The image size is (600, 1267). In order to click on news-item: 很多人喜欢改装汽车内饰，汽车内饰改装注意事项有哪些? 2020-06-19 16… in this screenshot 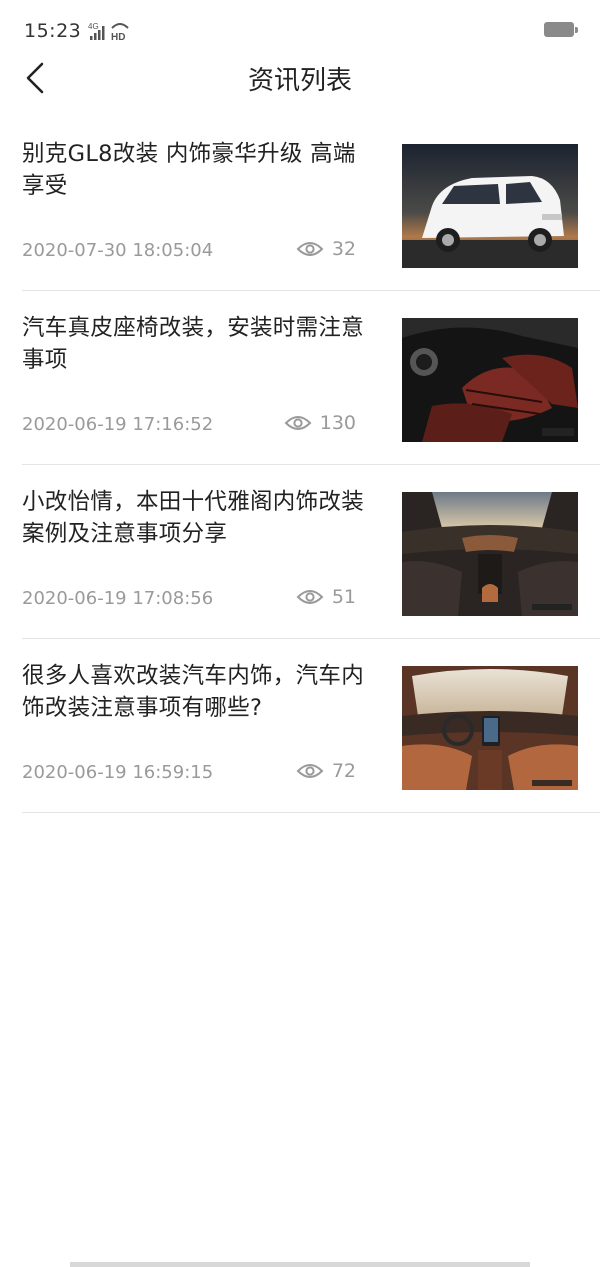, I will do `click(311, 725)`.